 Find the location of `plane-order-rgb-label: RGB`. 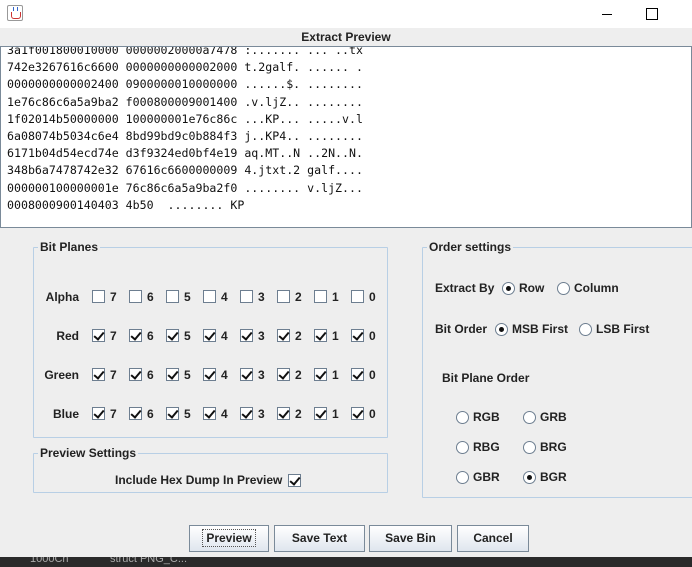

plane-order-rgb-label: RGB is located at coordinates (486, 417).